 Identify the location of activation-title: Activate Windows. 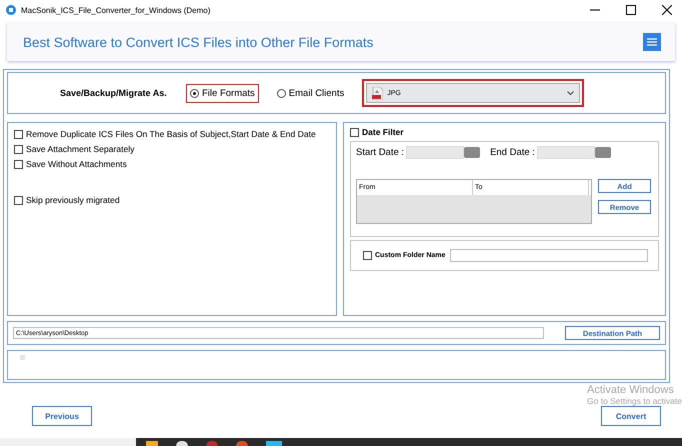
(631, 390).